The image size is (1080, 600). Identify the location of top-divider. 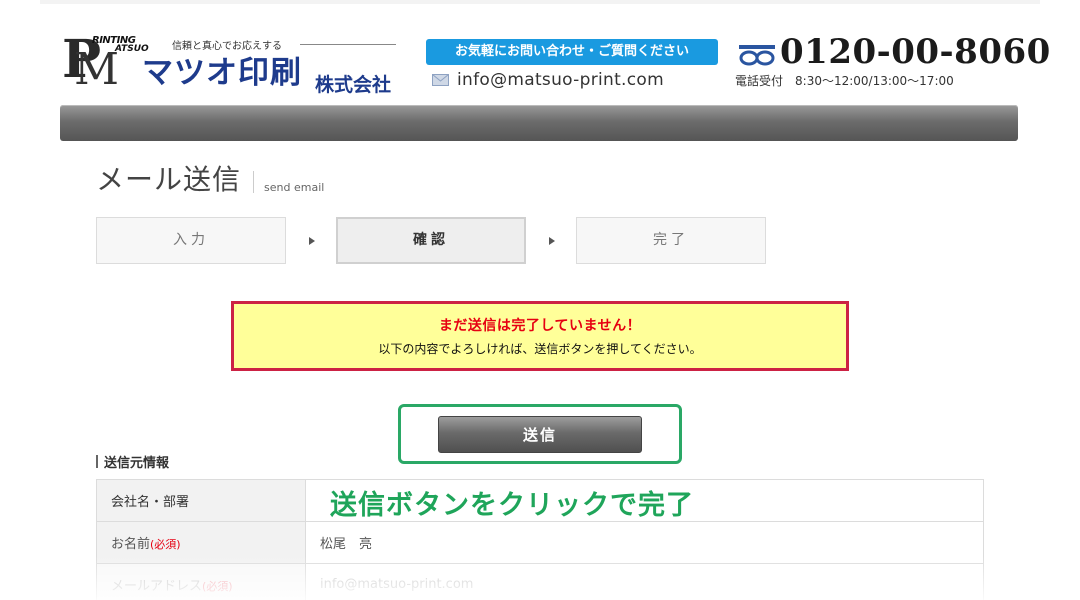
(540, 2).